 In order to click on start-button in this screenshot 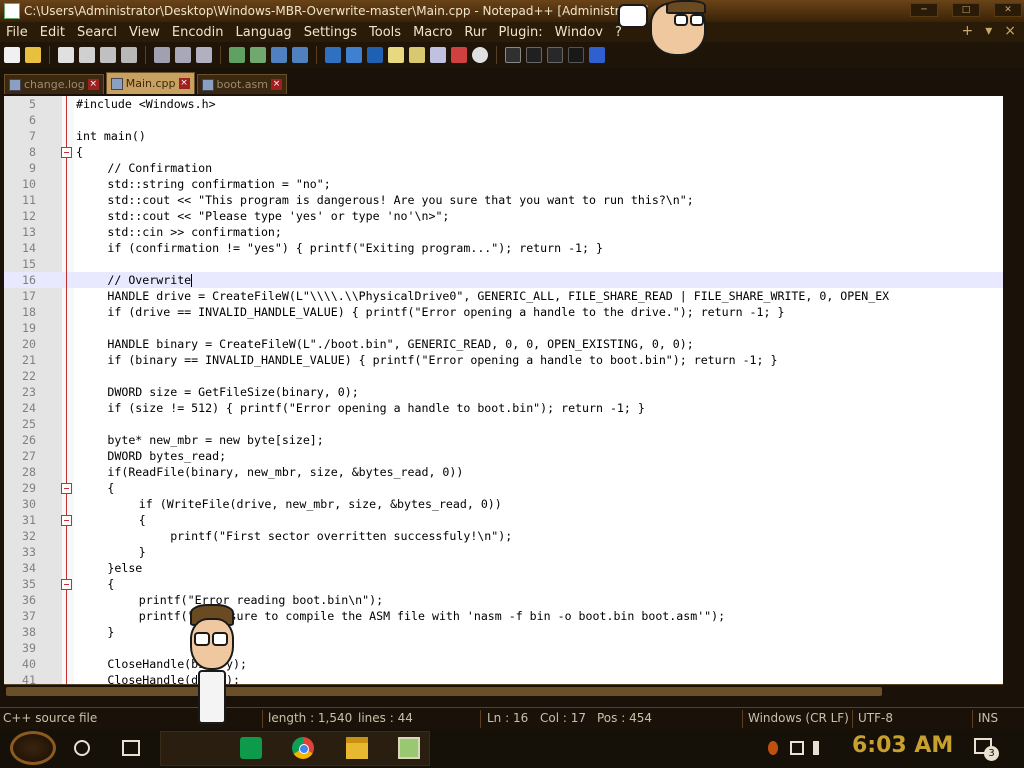, I will do `click(33, 748)`.